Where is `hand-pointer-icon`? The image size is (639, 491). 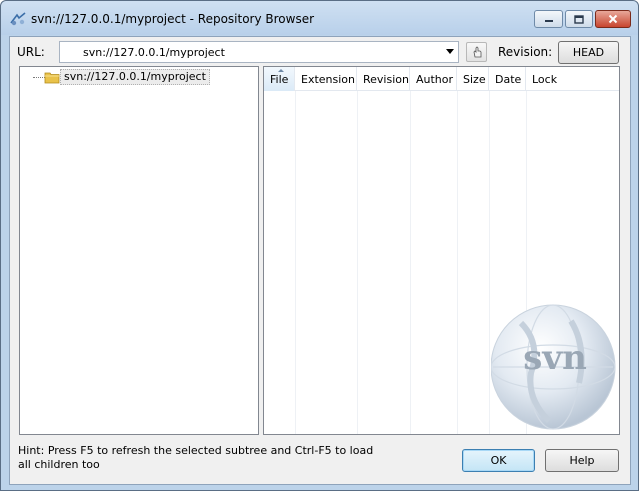 hand-pointer-icon is located at coordinates (477, 52).